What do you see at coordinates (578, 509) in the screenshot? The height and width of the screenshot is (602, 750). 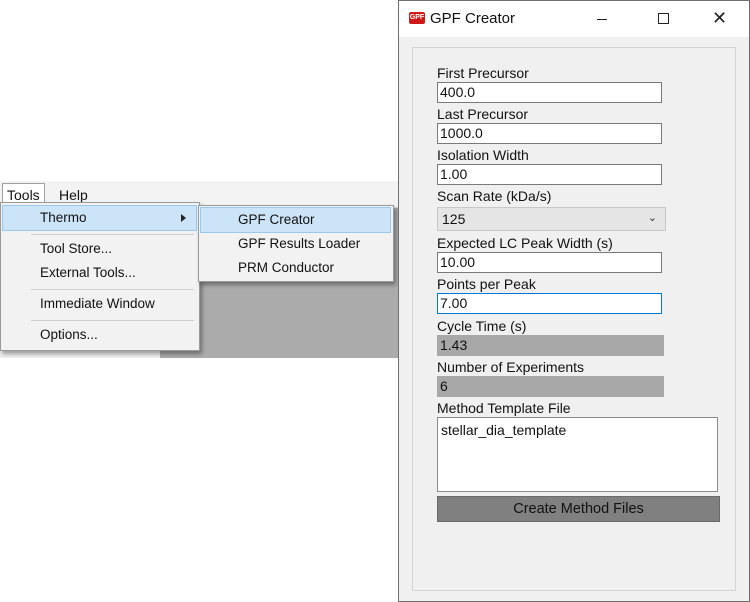 I see `create-method-files-button: Create Method Files` at bounding box center [578, 509].